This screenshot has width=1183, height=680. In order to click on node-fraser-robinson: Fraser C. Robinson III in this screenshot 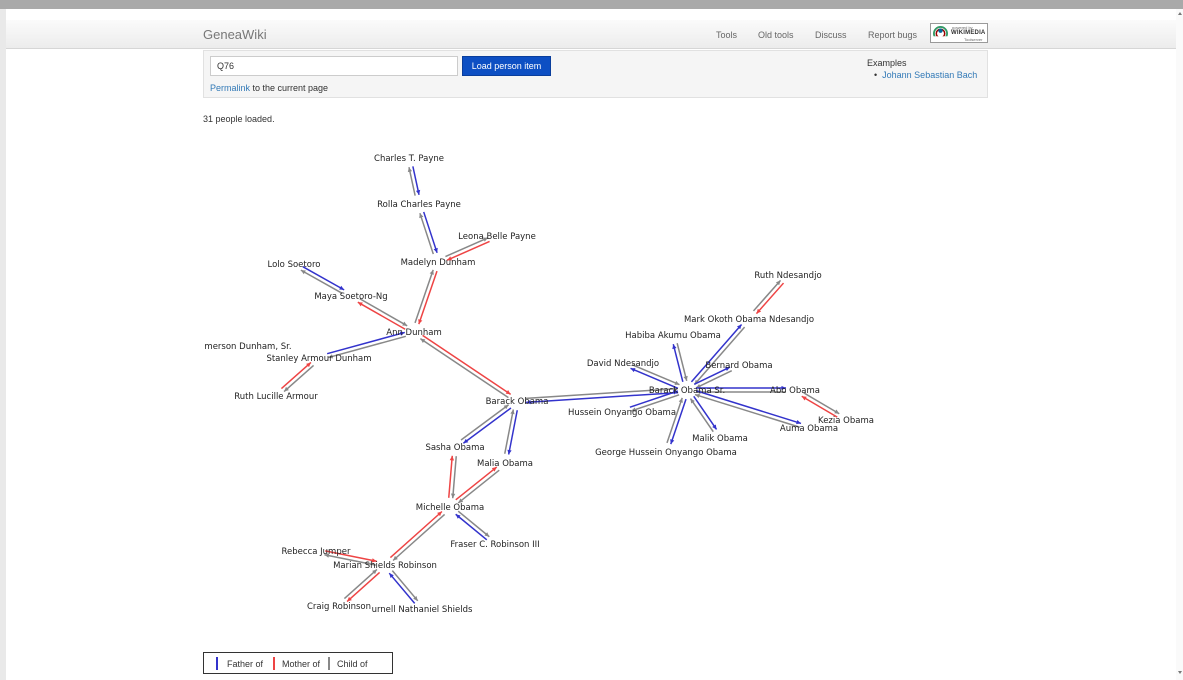, I will do `click(494, 545)`.